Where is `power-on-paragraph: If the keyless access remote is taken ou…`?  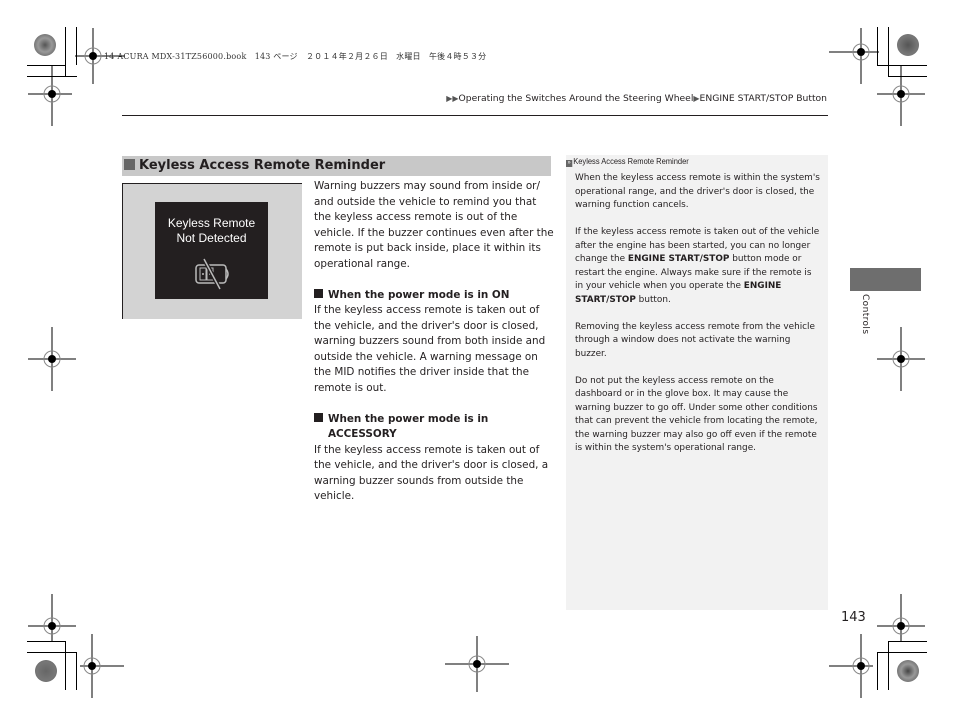 power-on-paragraph: If the keyless access remote is taken ou… is located at coordinates (430, 349).